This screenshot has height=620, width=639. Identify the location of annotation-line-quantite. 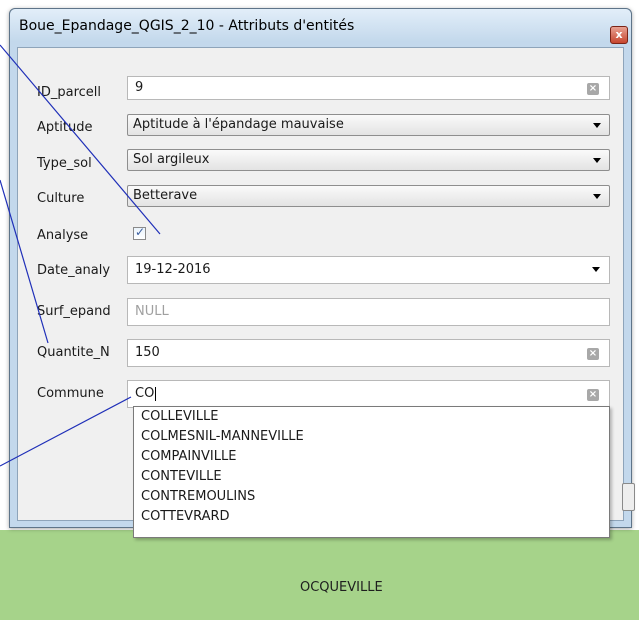
(24, 261).